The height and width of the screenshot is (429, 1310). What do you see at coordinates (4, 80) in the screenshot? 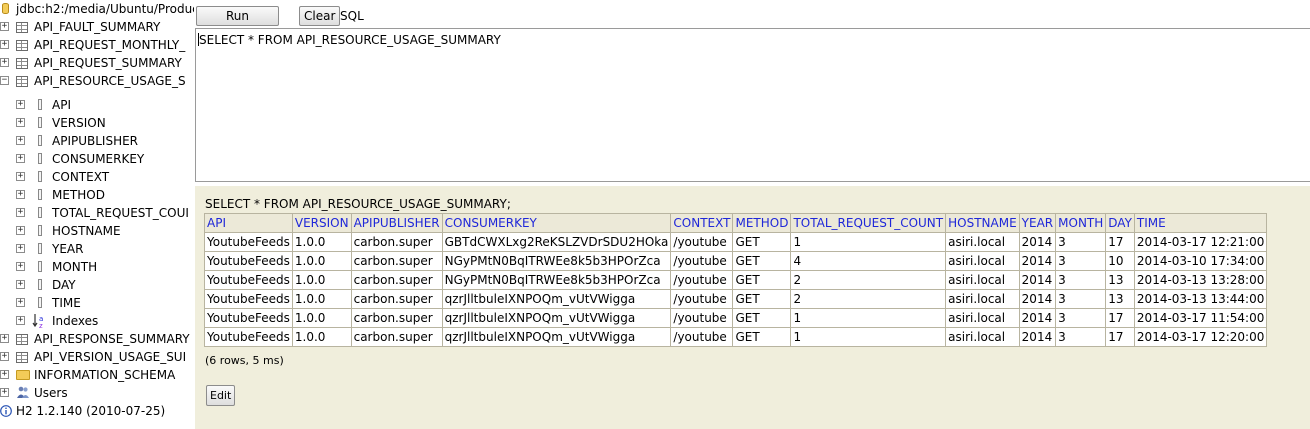
I see `collapse-icon: −` at bounding box center [4, 80].